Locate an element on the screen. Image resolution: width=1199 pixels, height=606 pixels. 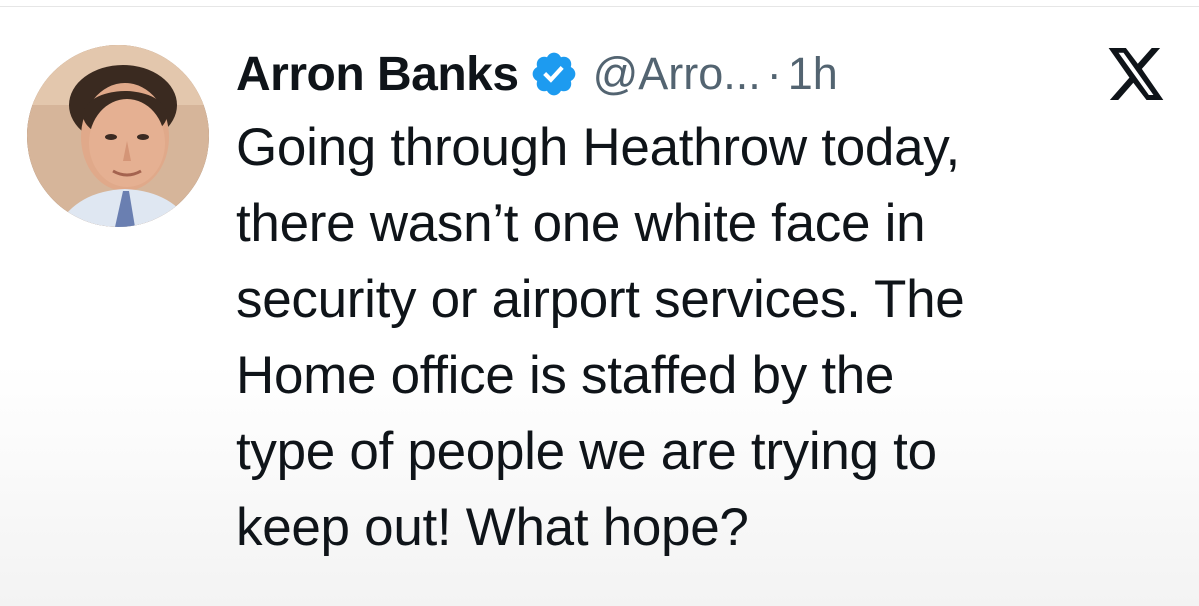
divider is located at coordinates (599, 6).